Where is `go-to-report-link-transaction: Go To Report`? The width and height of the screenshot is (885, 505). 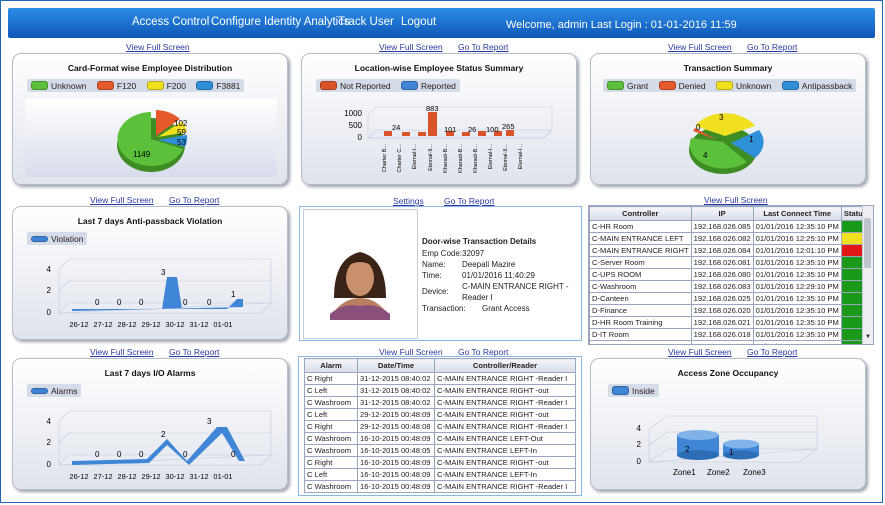 go-to-report-link-transaction: Go To Report is located at coordinates (772, 47).